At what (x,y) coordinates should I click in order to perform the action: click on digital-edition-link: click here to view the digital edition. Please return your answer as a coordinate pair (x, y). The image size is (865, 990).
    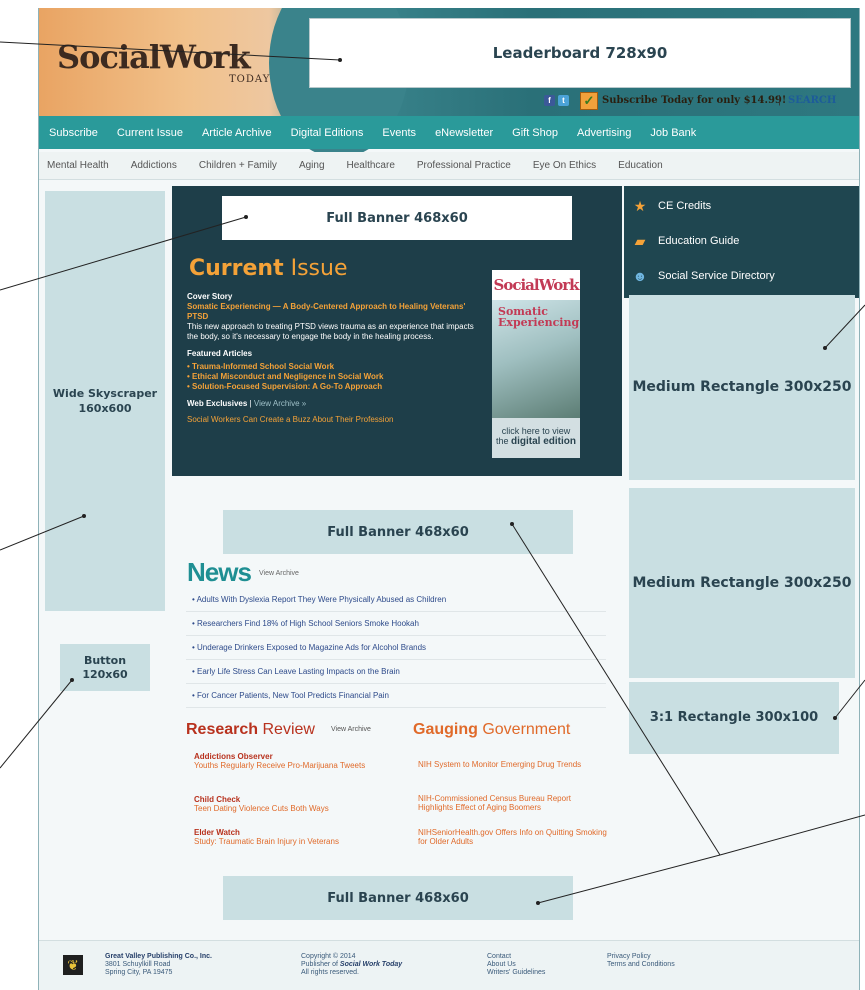
    Looking at the image, I should click on (536, 438).